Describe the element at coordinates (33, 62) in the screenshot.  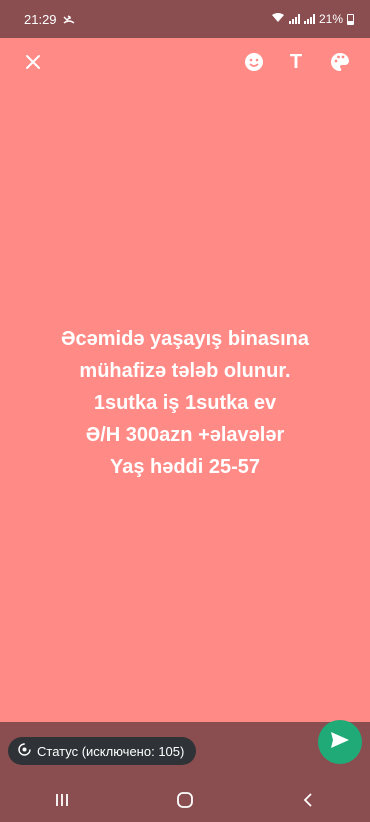
I see `close-icon` at that location.